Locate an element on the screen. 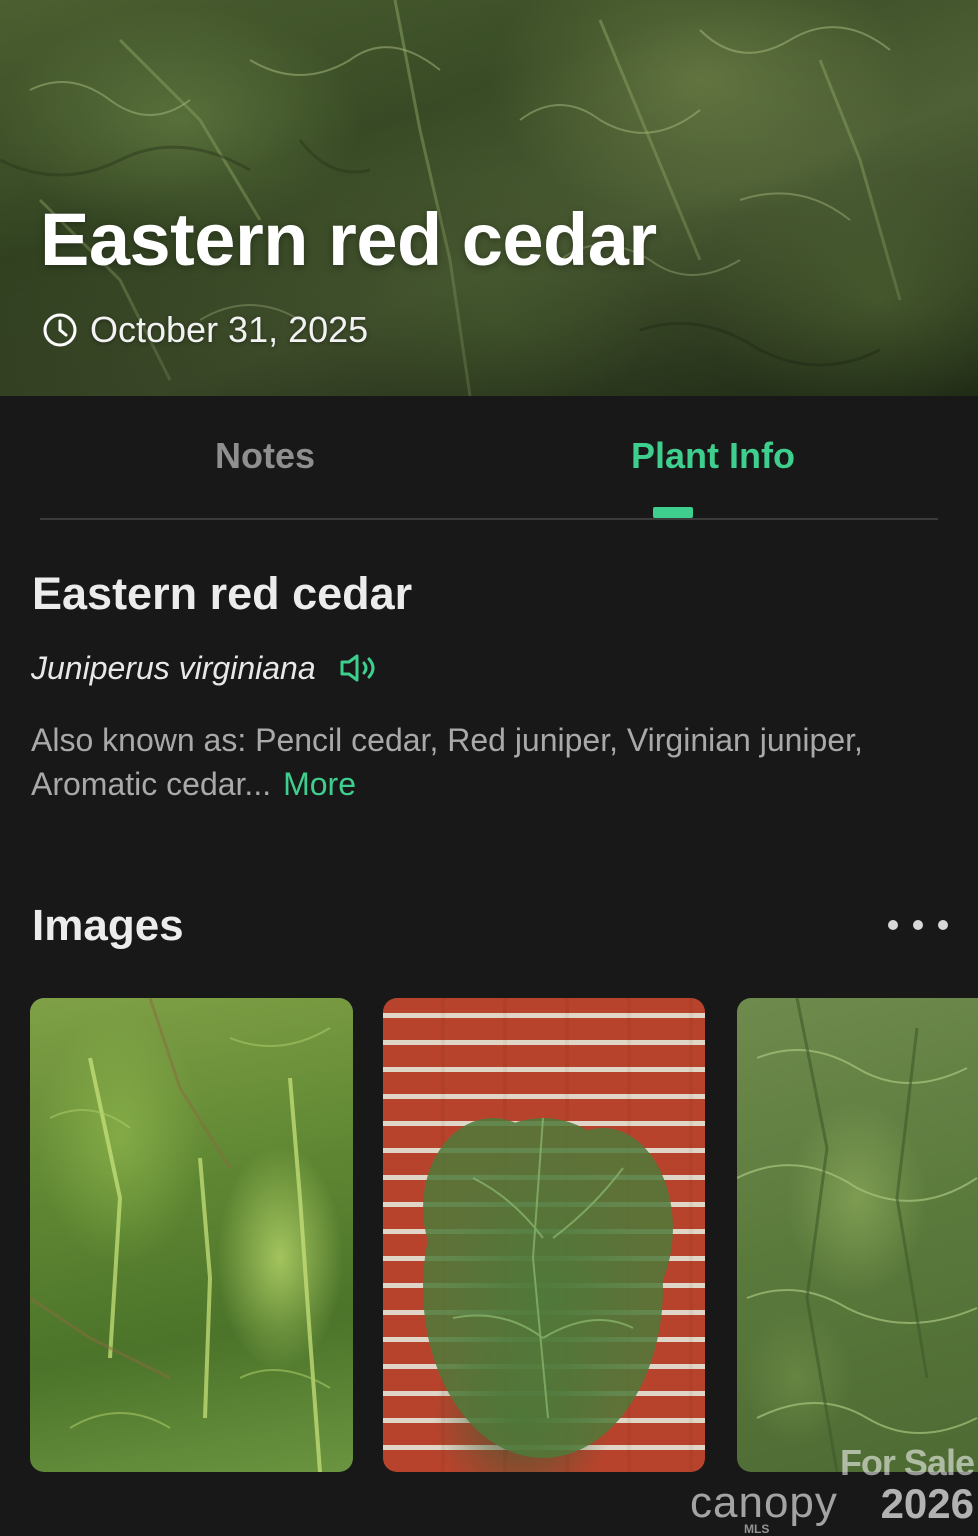 This screenshot has width=978, height=1536. date-text: October 31, 2025 is located at coordinates (229, 329).